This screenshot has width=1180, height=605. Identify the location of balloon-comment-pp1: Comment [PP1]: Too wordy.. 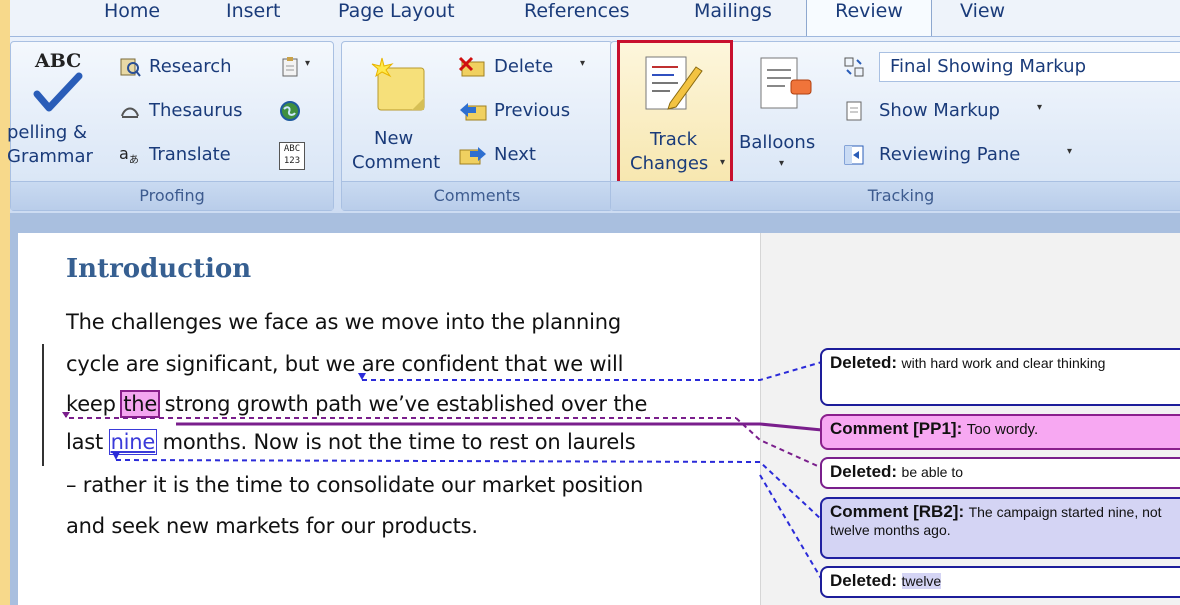
(1000, 432).